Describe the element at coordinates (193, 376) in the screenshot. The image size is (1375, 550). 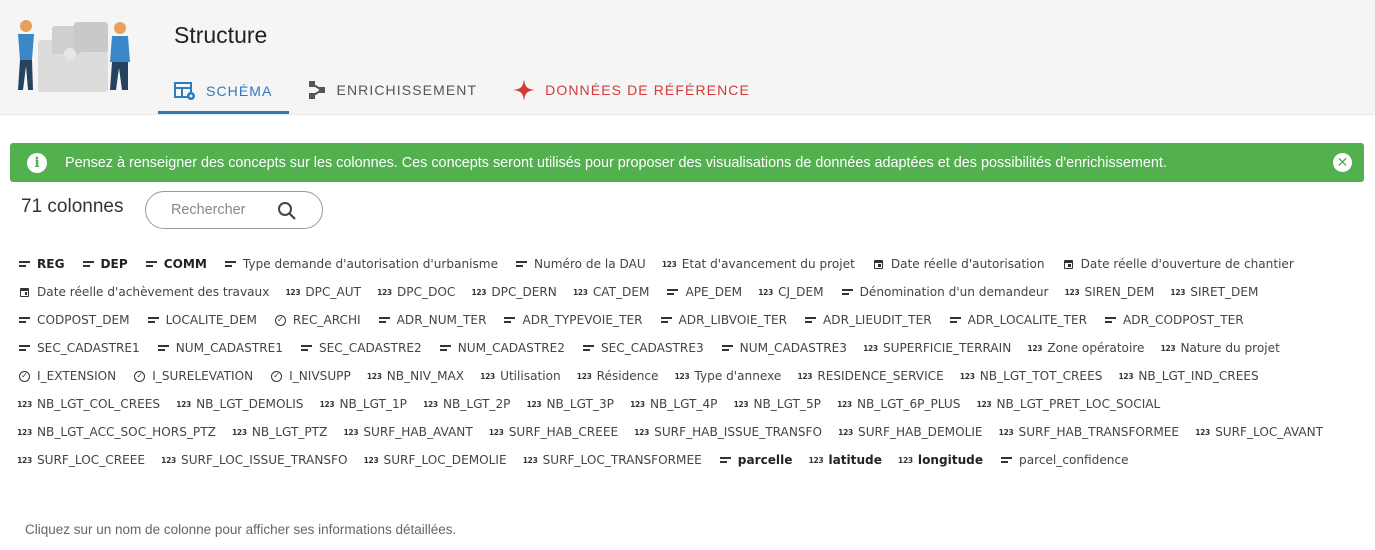
I see `column-chip: ✓ I_SURELEVATION` at that location.